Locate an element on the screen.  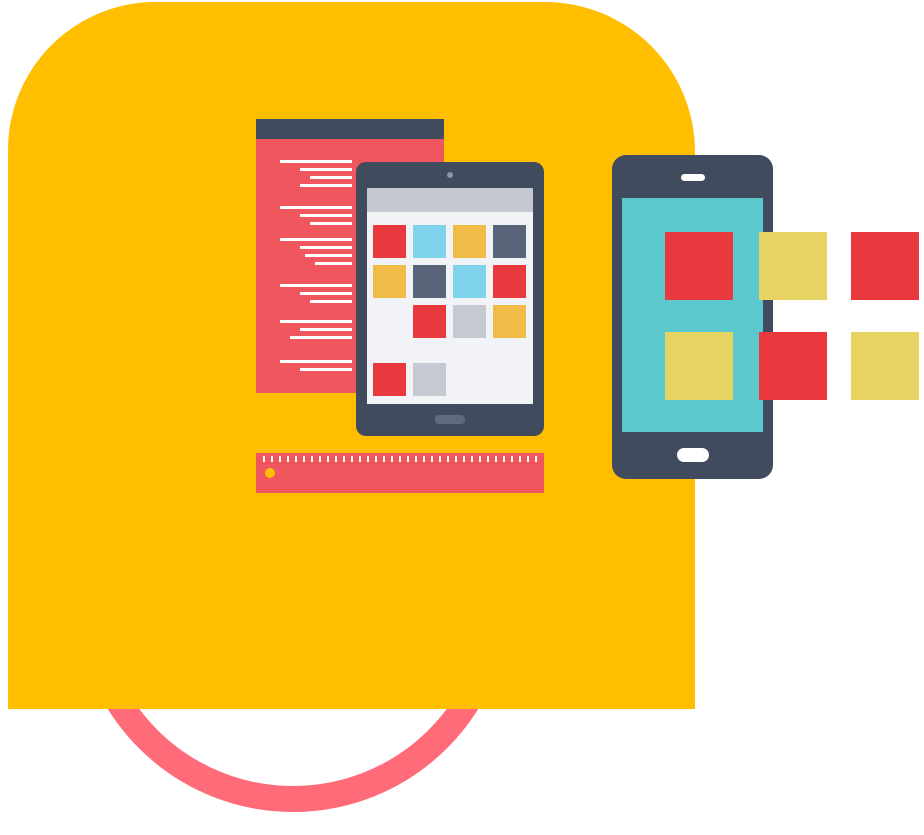
smartphone-icon is located at coordinates (692, 317).